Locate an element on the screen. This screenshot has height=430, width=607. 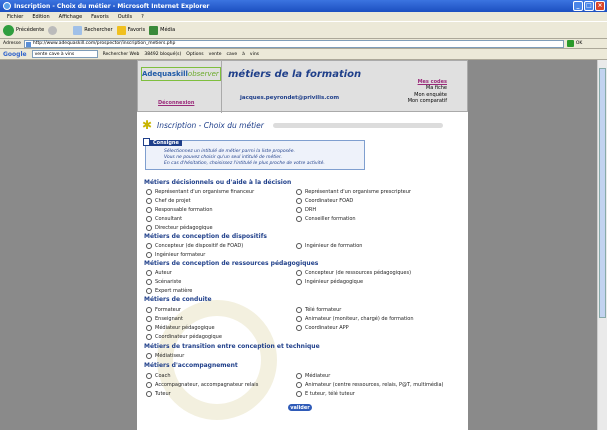
google-term-2: cave is located at coordinates (231, 54).